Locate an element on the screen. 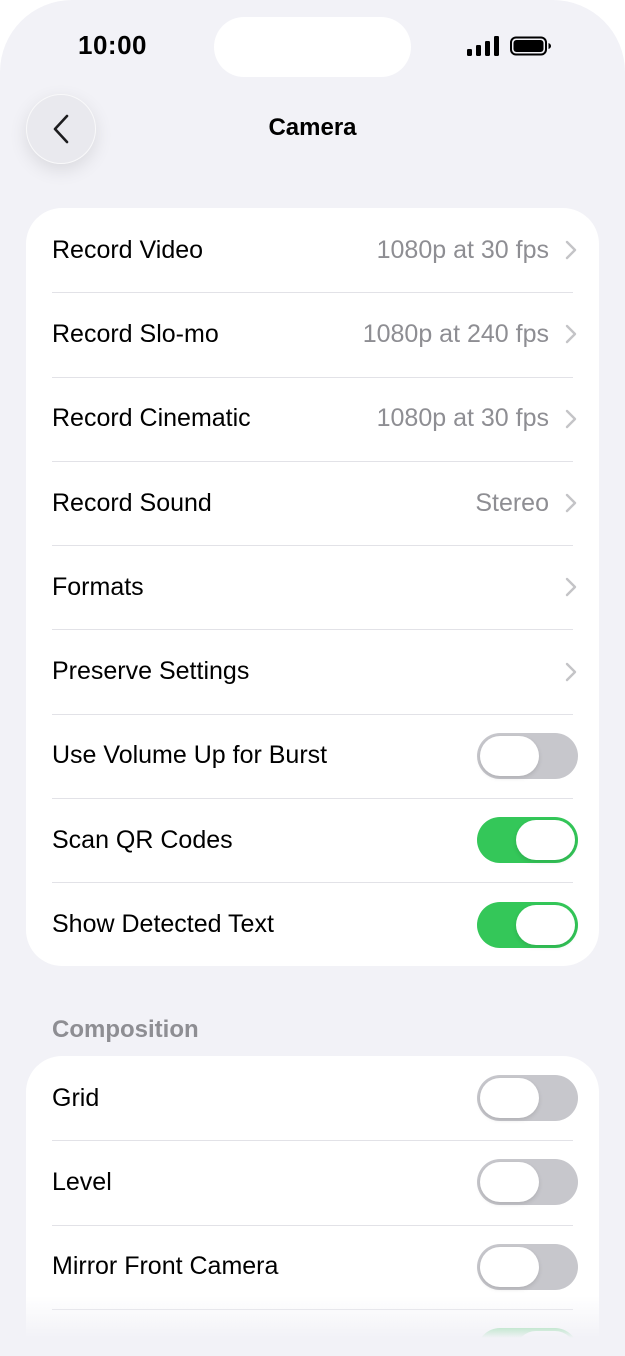 Image resolution: width=625 pixels, height=1356 pixels. row-label: Record Sound is located at coordinates (132, 502).